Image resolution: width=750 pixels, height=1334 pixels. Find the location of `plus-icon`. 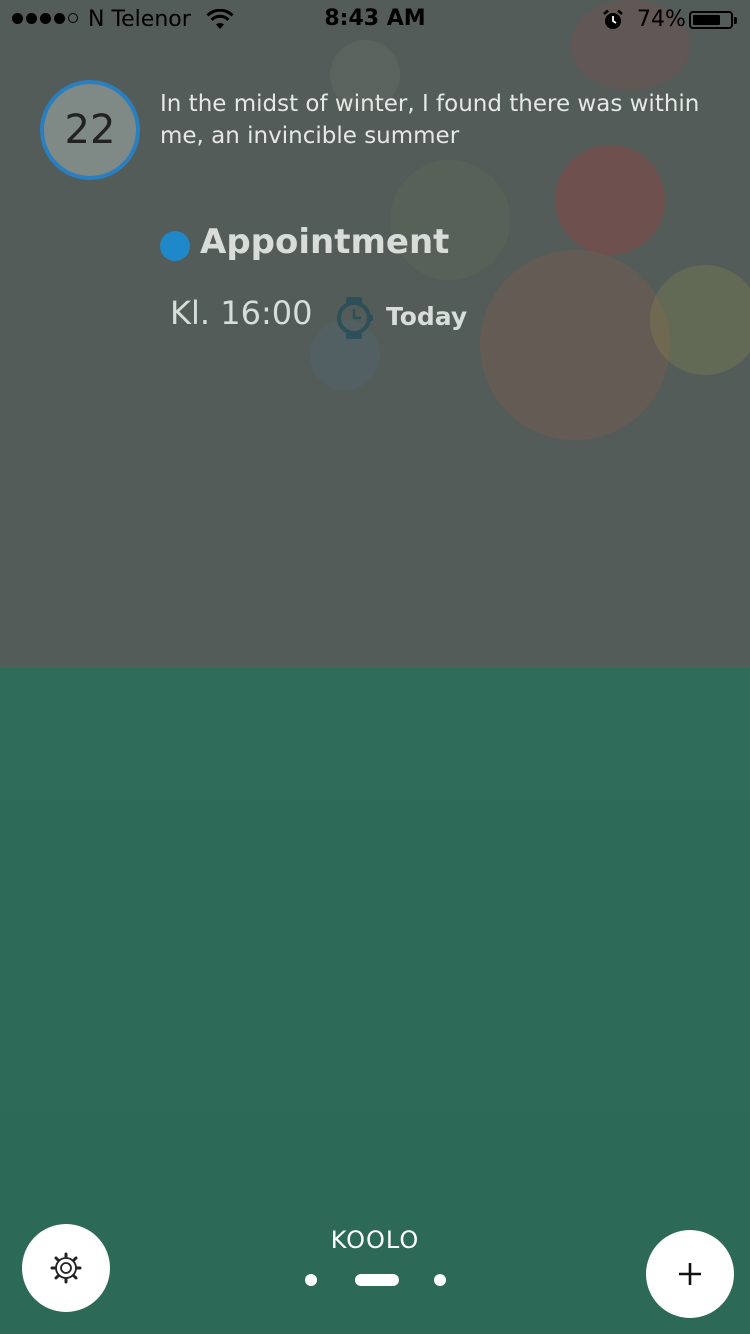

plus-icon is located at coordinates (690, 1274).